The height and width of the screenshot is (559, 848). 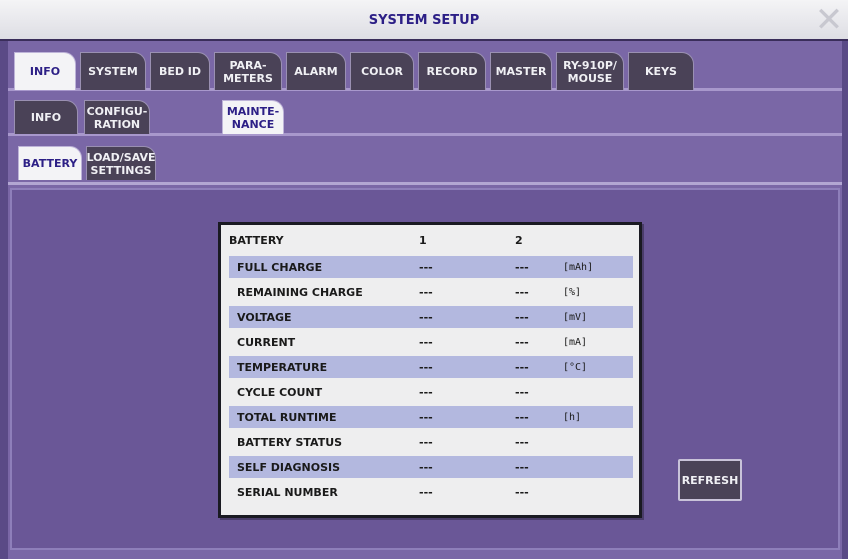 What do you see at coordinates (264, 317) in the screenshot?
I see `row-label: VOLTAGE` at bounding box center [264, 317].